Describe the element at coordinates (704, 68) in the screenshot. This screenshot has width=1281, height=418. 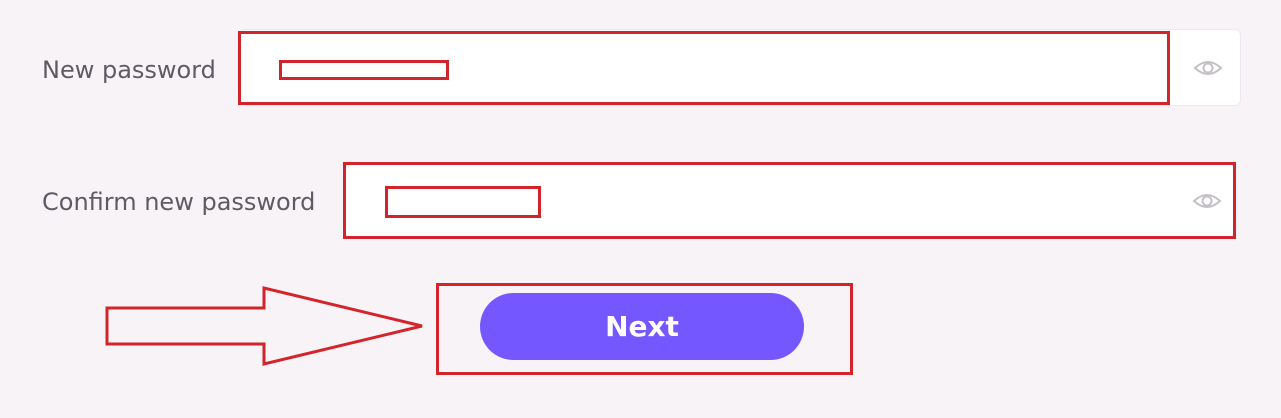
I see `annotation-frame-new-password` at that location.